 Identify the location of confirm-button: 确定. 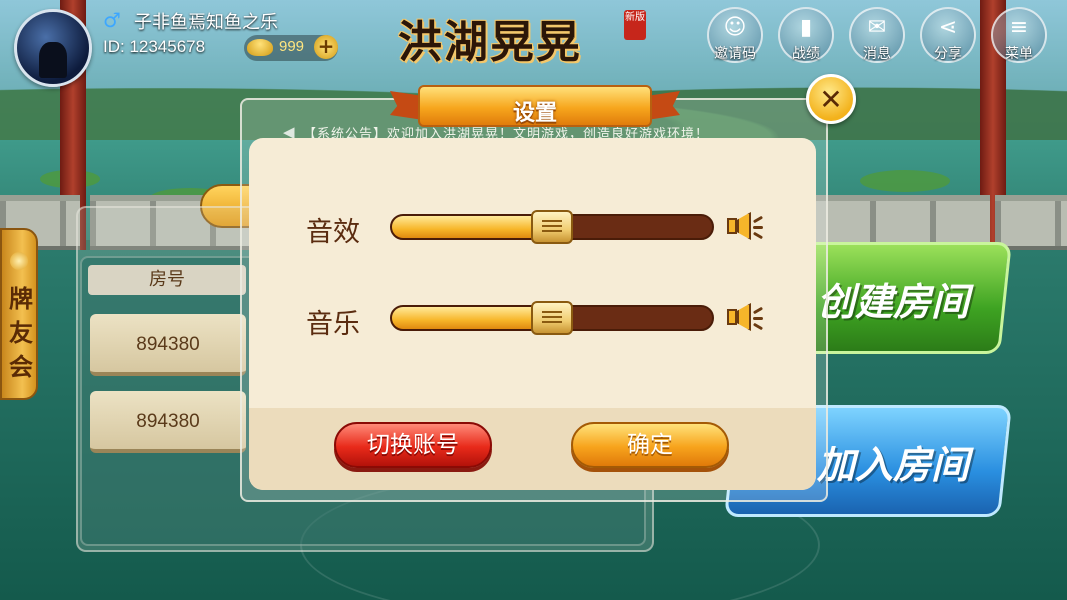
(650, 445).